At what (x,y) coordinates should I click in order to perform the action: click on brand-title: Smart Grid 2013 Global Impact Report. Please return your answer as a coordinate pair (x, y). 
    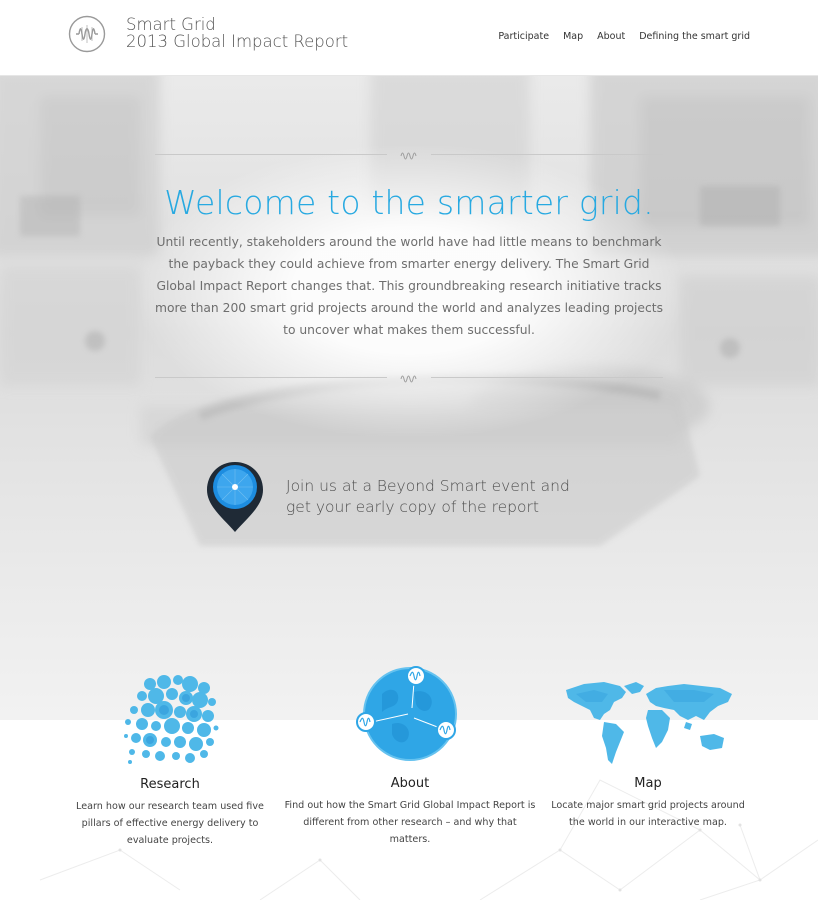
    Looking at the image, I should click on (237, 33).